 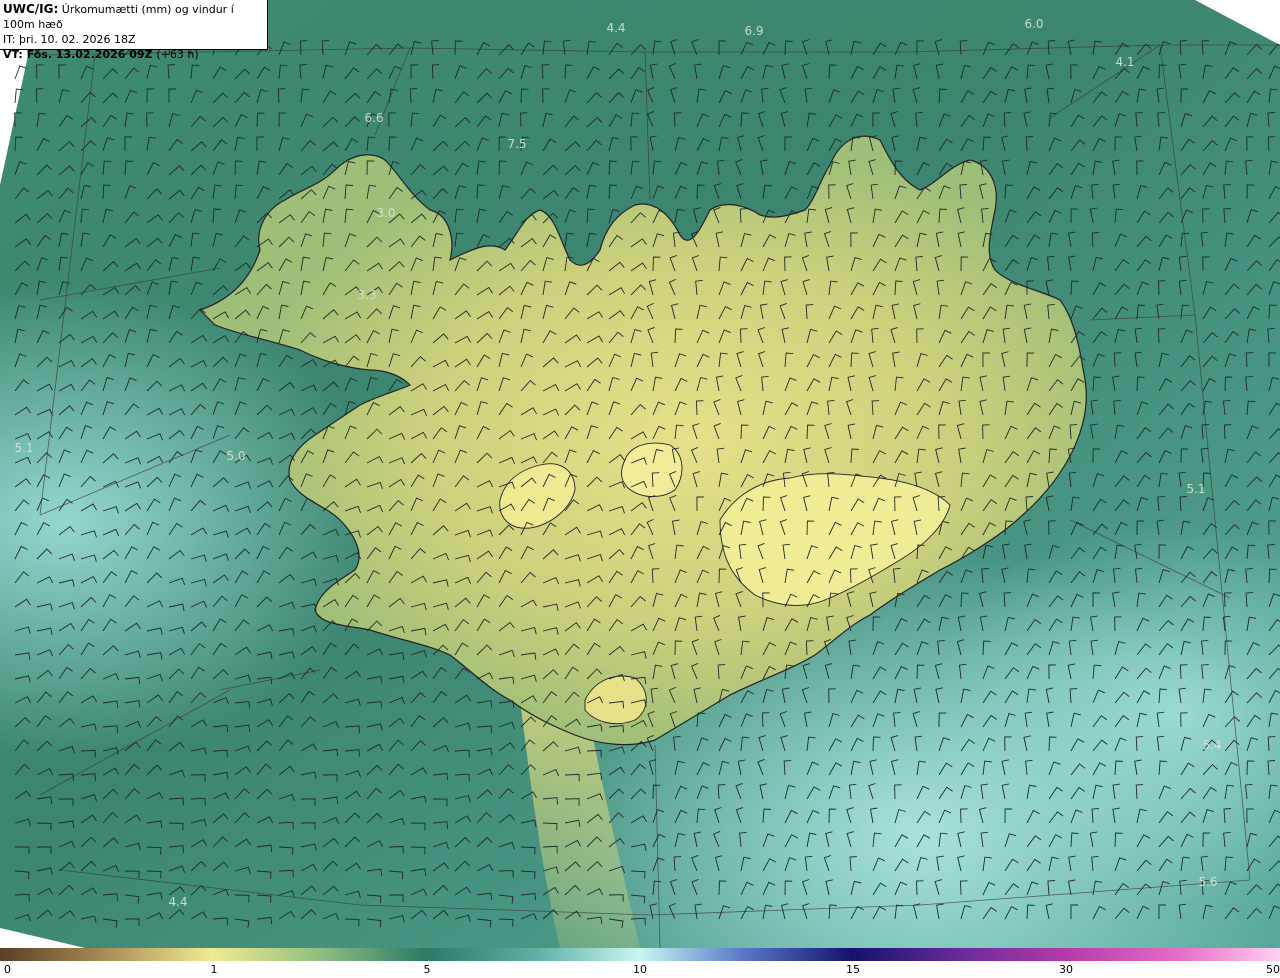 What do you see at coordinates (78, 54) in the screenshot?
I see `valid-time: VT: Fös. 13.02.2026 09Z` at bounding box center [78, 54].